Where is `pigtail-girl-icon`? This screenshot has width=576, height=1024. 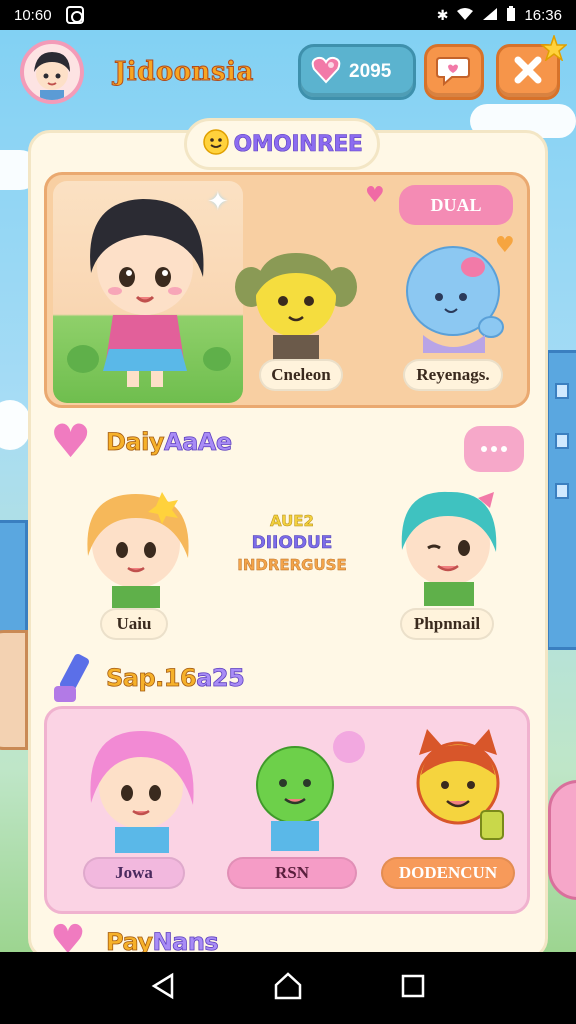
pigtail-girl-icon is located at coordinates (296, 309).